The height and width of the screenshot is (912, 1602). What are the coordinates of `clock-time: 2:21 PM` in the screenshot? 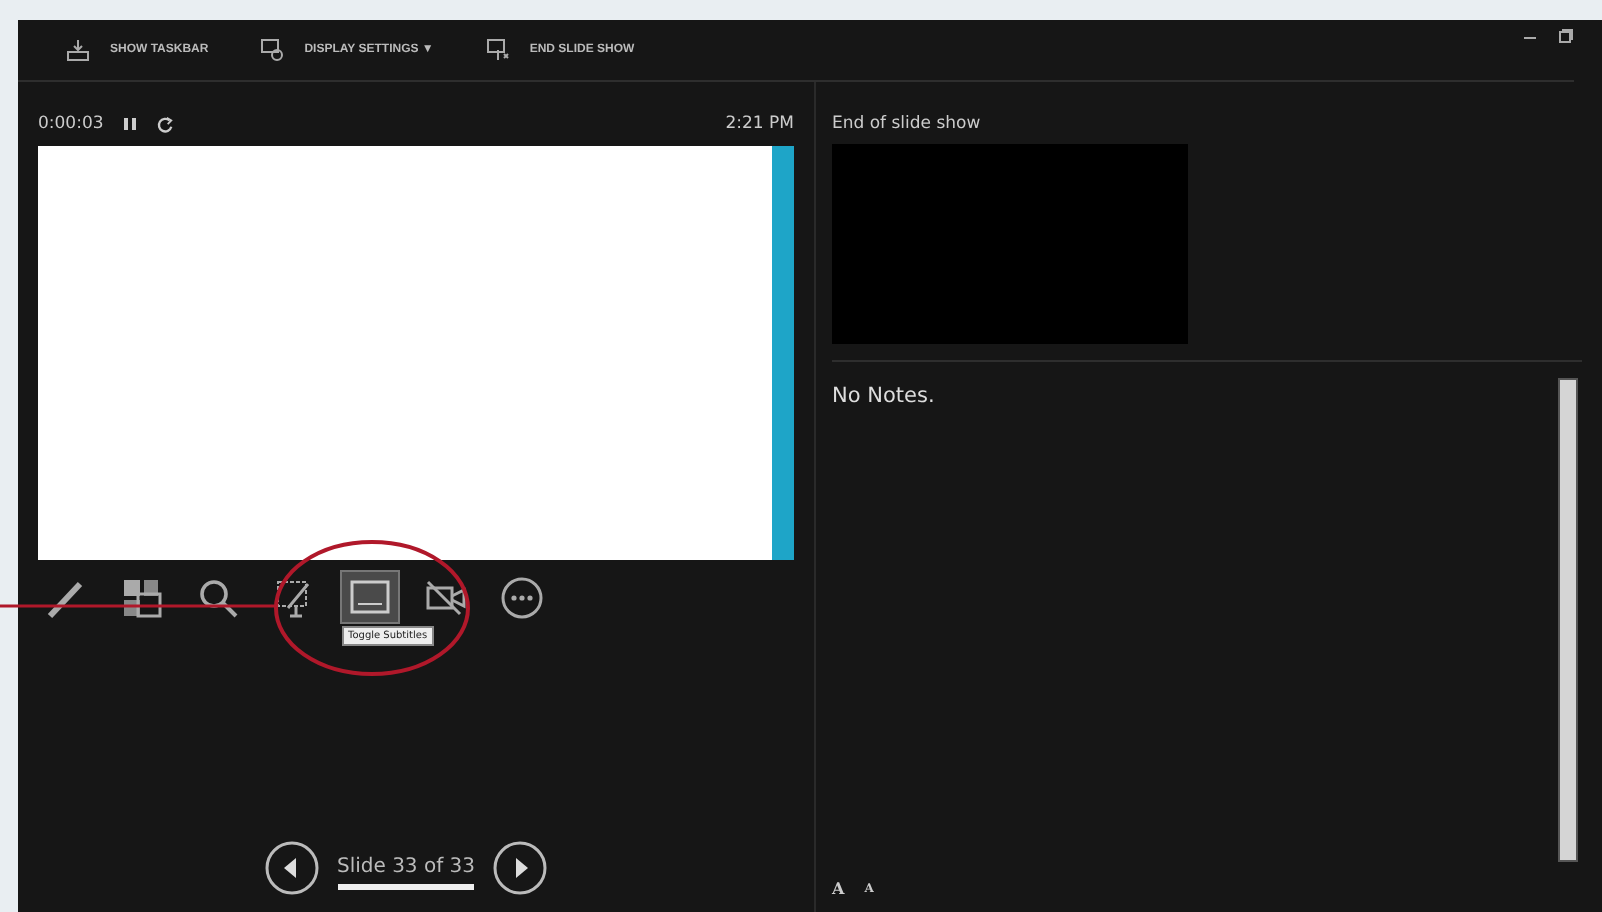 It's located at (759, 124).